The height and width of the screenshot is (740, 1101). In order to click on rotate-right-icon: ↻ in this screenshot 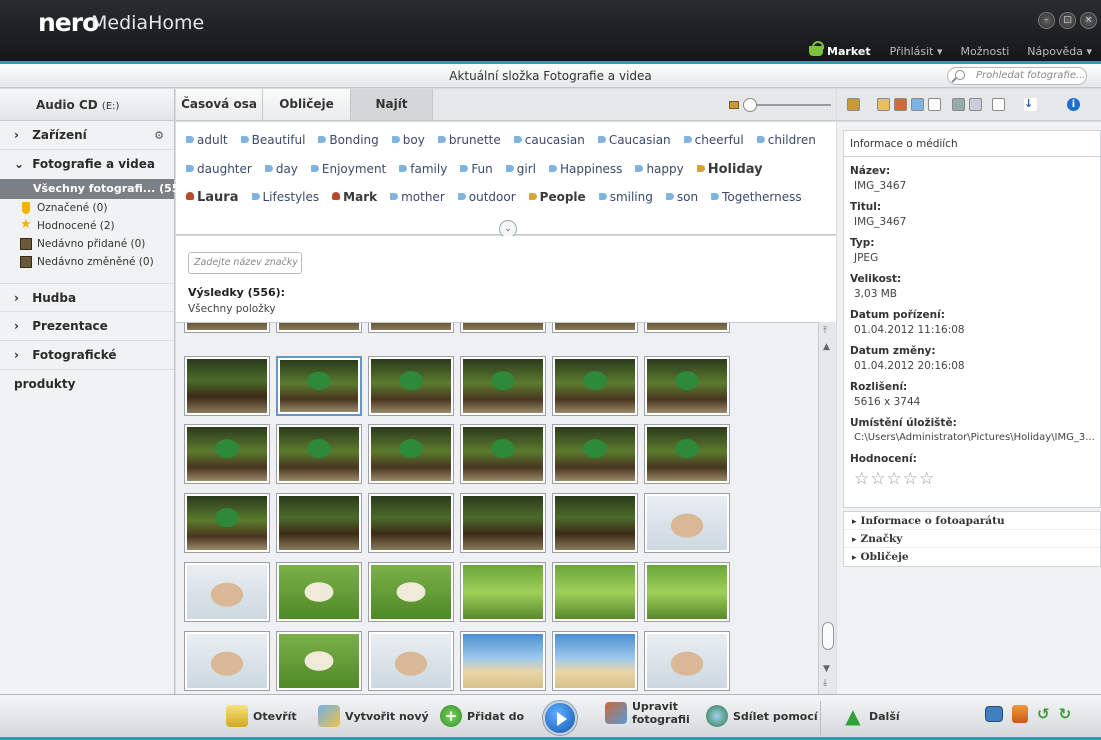, I will do `click(1065, 714)`.